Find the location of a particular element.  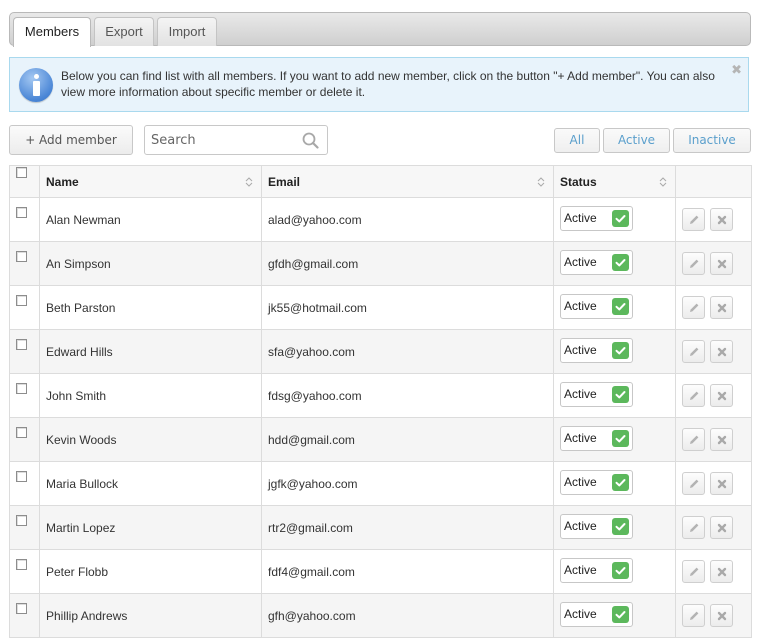

close-icon is located at coordinates (722, 352).